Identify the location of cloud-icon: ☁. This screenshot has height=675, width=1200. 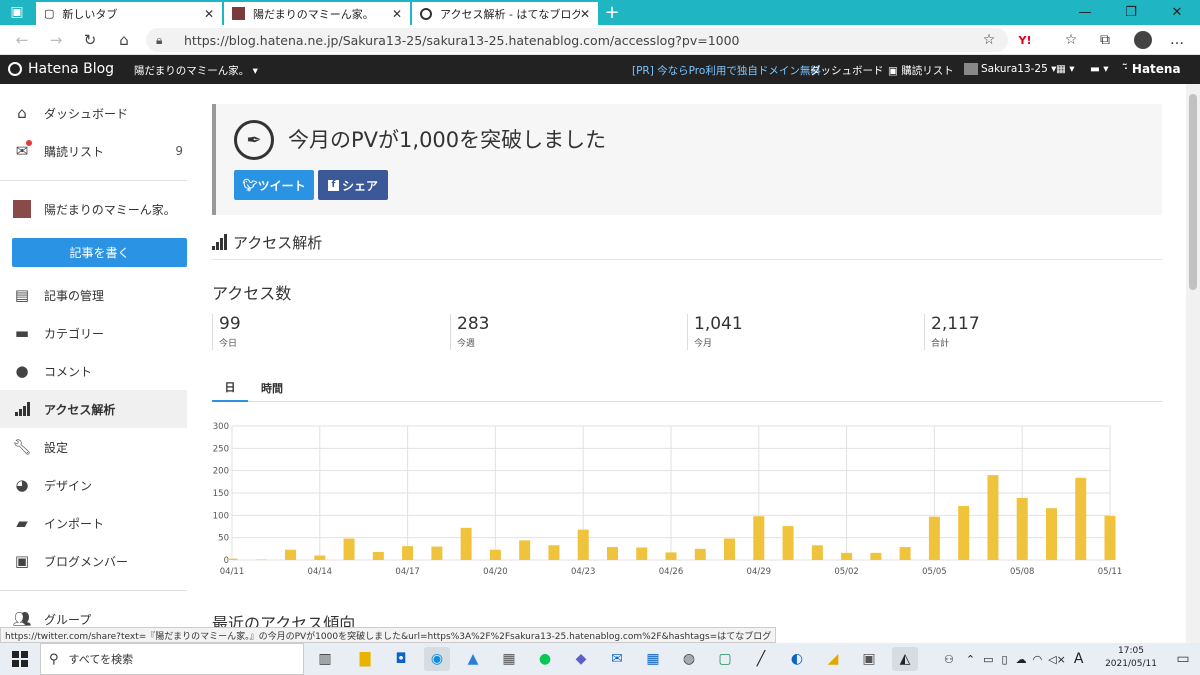
(1021, 659).